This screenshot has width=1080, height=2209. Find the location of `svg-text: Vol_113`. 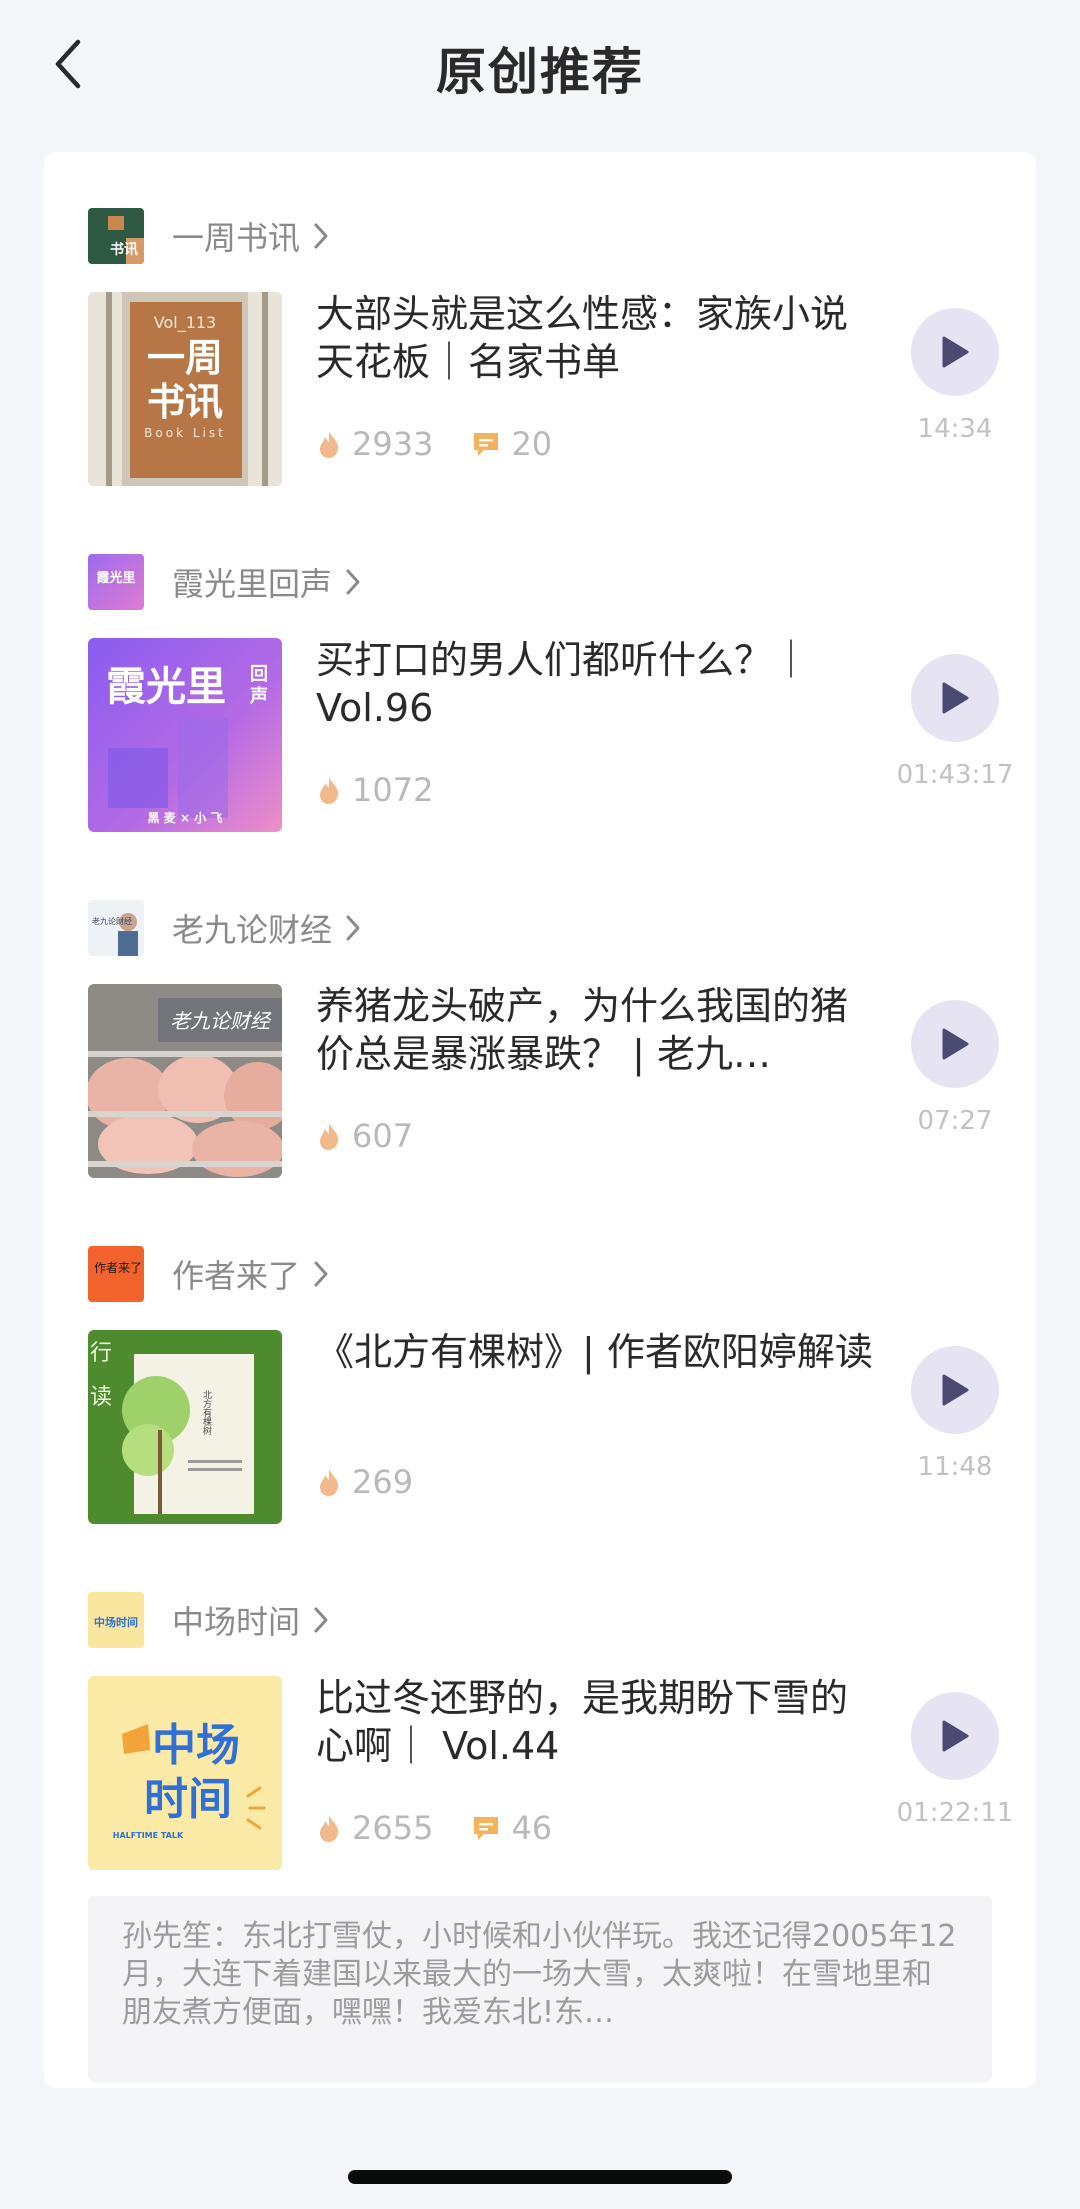

svg-text: Vol_113 is located at coordinates (185, 323).